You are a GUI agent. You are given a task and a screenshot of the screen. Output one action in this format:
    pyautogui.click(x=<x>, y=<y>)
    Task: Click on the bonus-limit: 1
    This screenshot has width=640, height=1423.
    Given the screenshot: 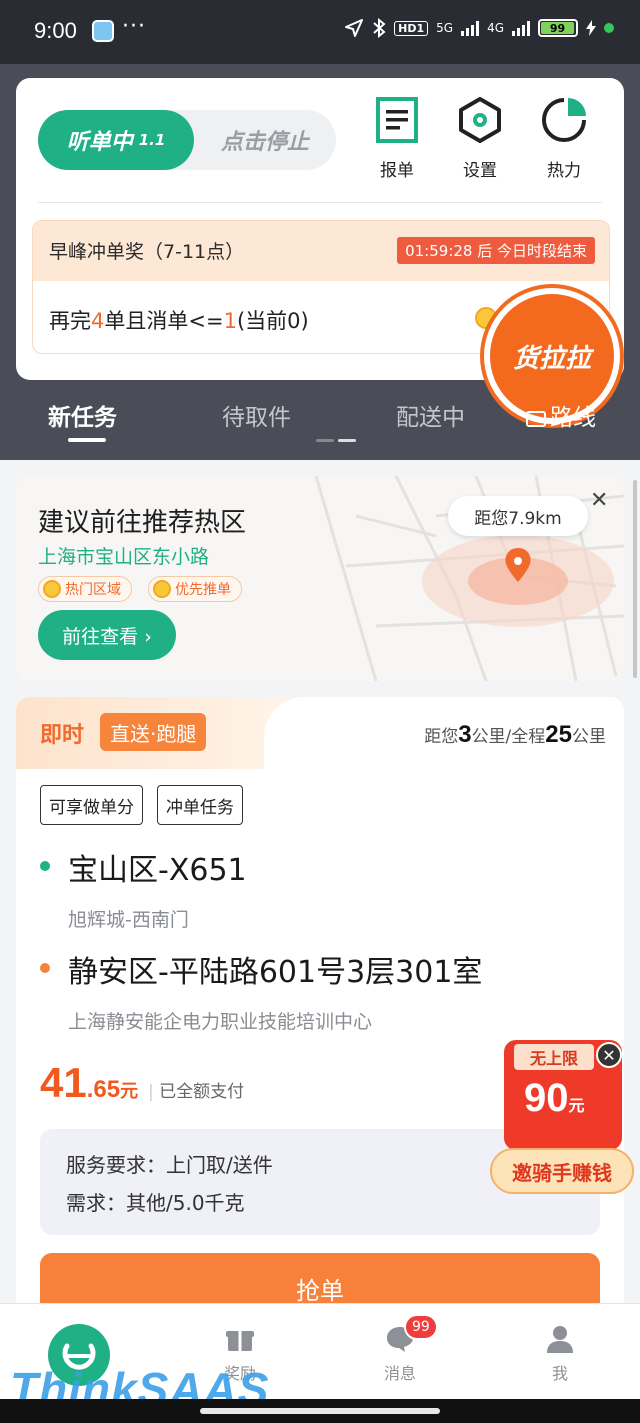 What is the action you would take?
    pyautogui.click(x=230, y=321)
    